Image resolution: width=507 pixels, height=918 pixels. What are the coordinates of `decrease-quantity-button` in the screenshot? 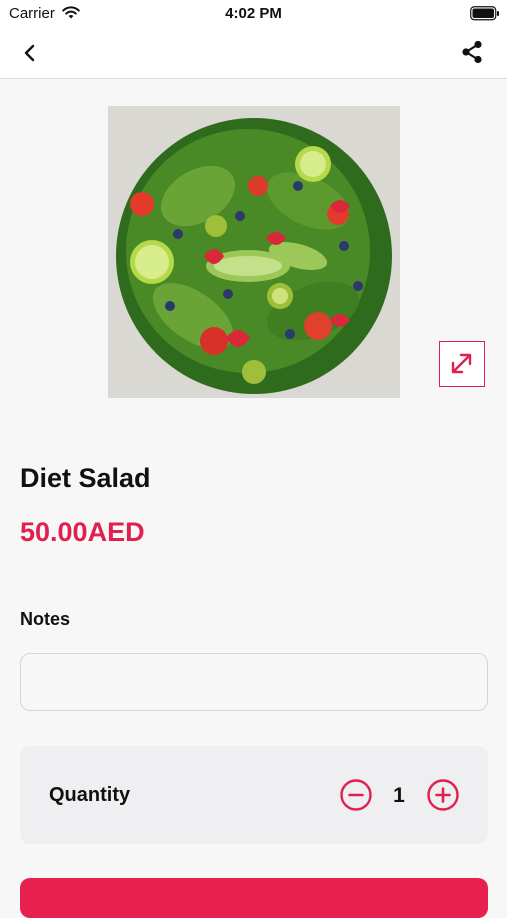 It's located at (356, 795).